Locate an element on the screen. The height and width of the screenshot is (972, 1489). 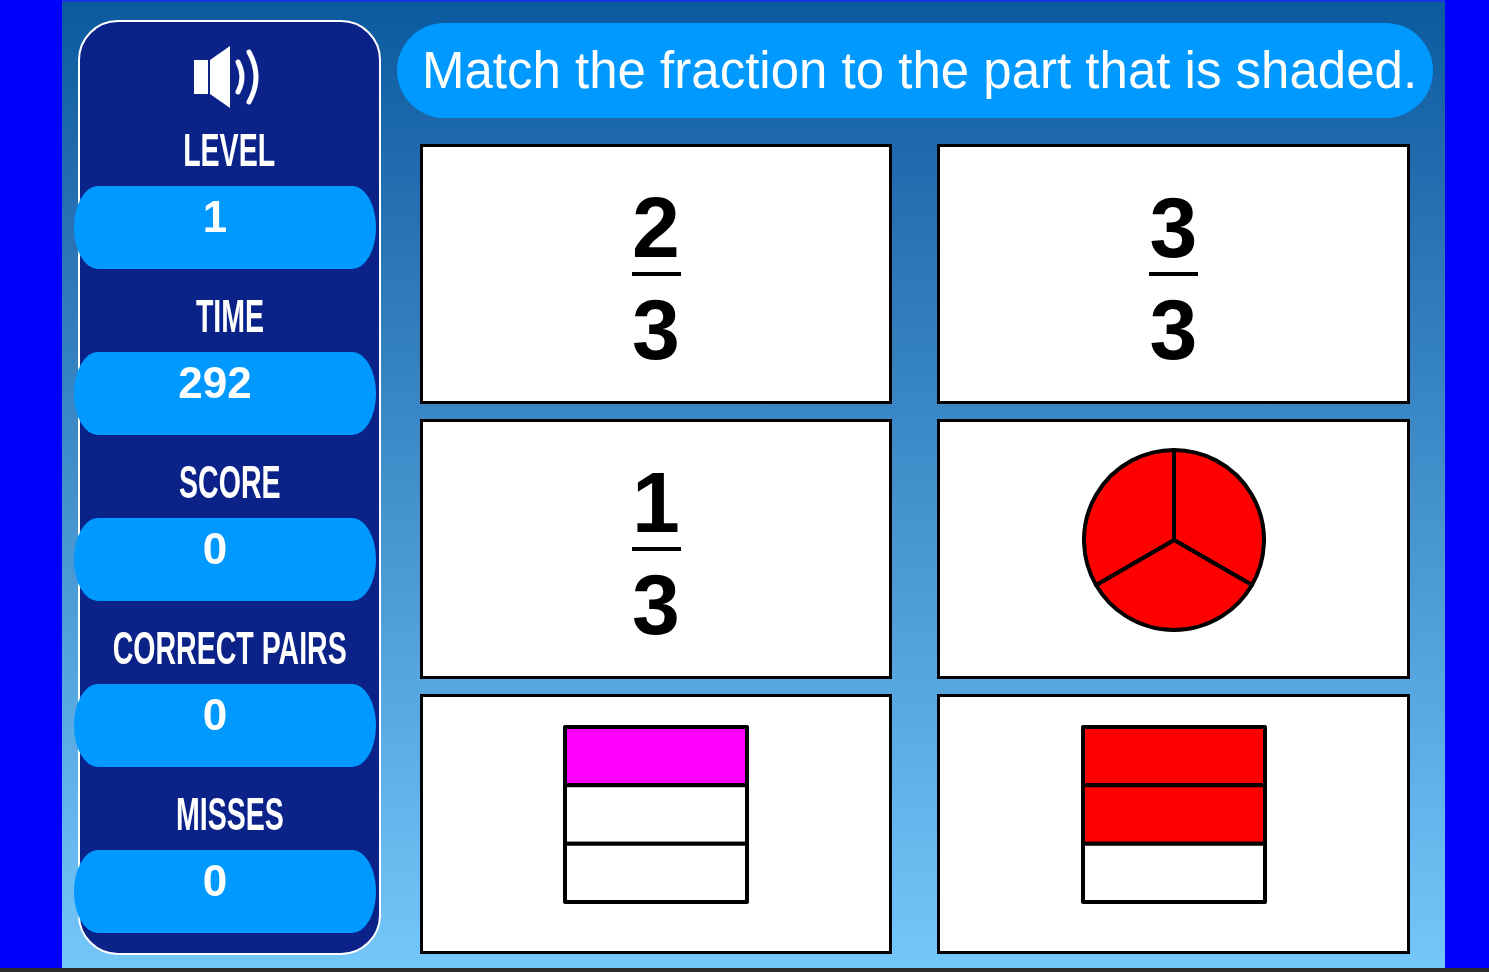
fraction-card: 3 3 is located at coordinates (1173, 274).